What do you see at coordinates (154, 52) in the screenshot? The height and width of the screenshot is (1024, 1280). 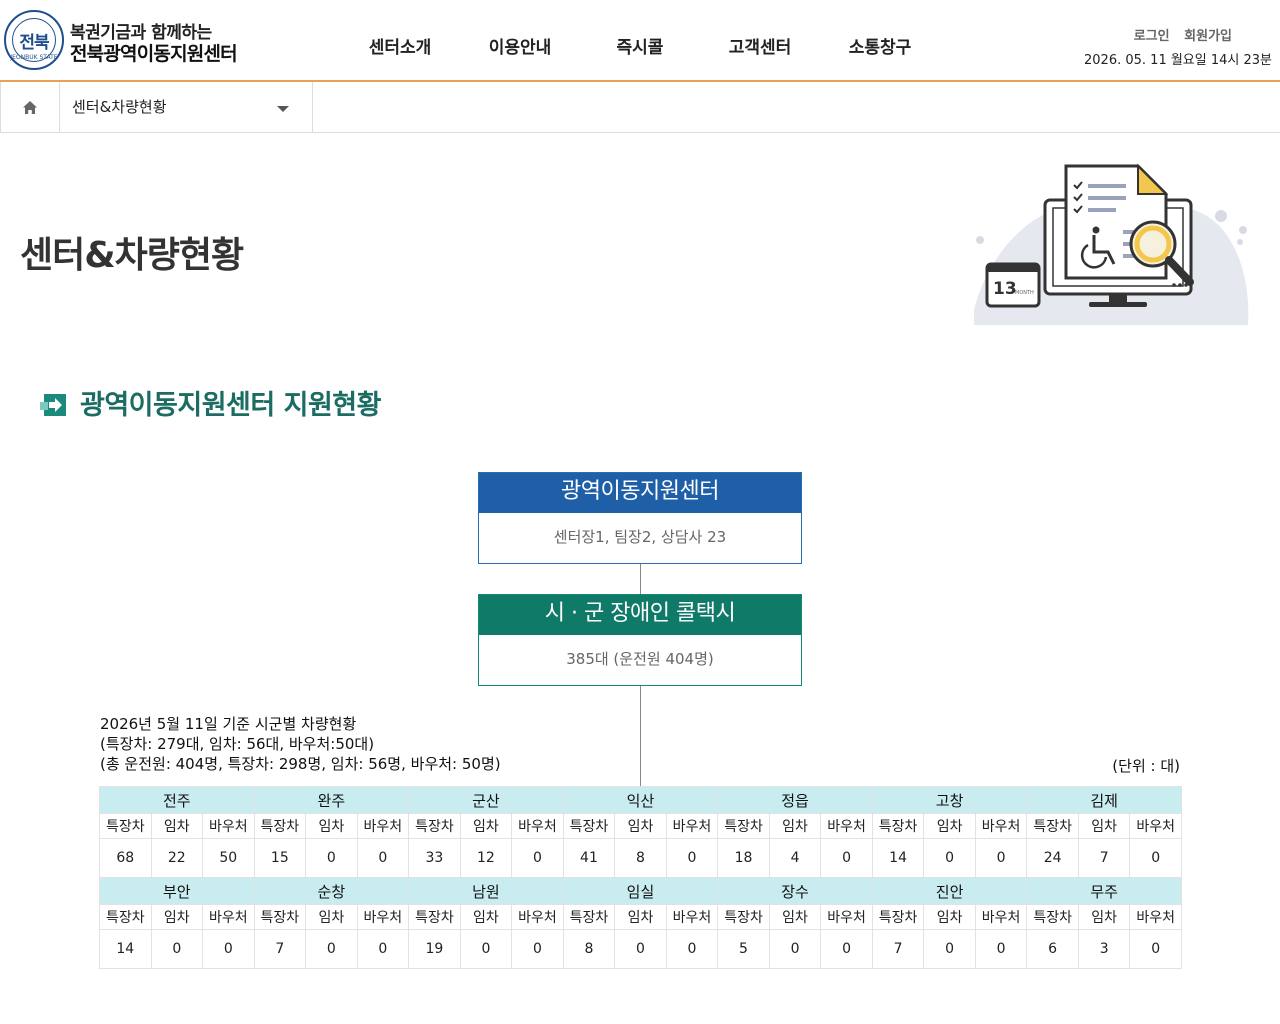 I see `logo-site-name: 전북광역이동지원센터` at bounding box center [154, 52].